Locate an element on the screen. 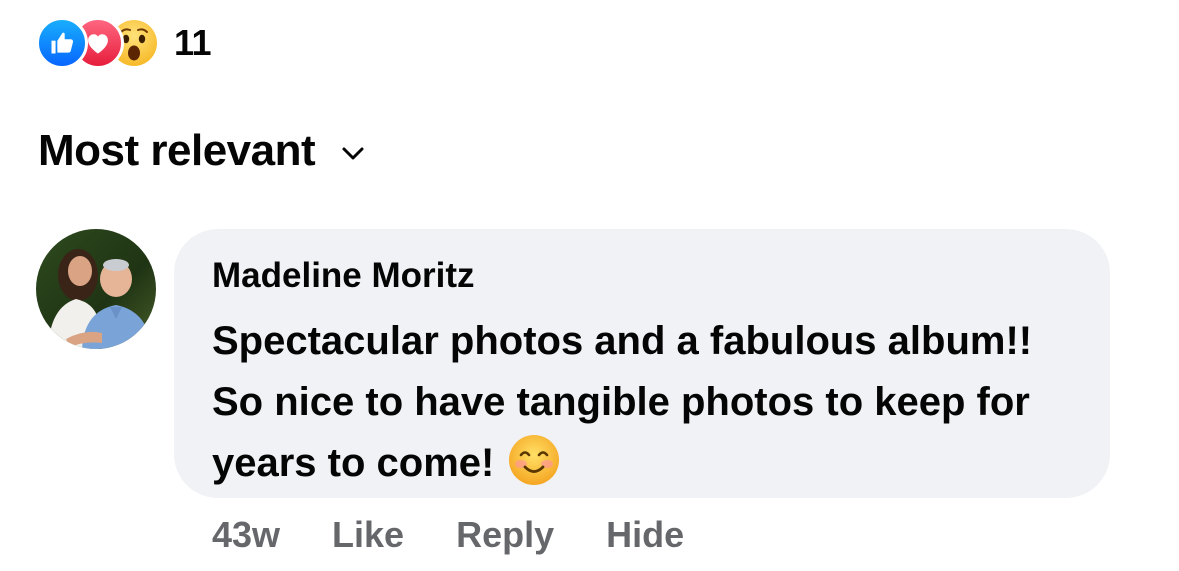 Image resolution: width=1179 pixels, height=571 pixels. hide-button: Hide is located at coordinates (645, 535).